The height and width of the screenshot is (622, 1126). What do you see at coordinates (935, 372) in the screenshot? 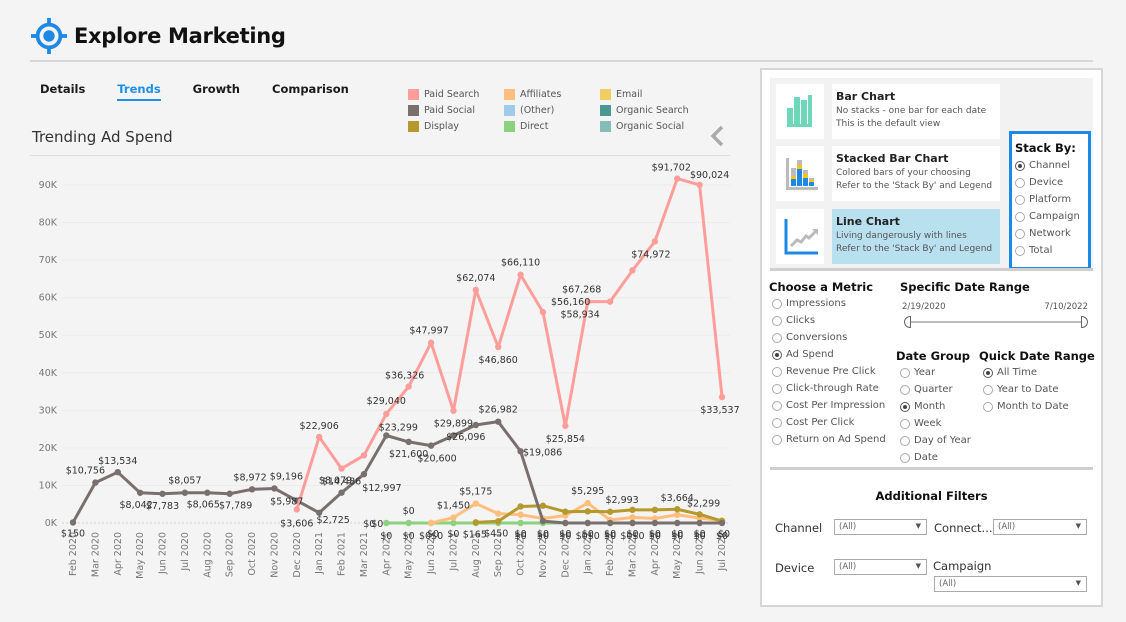
I see `date-group-option: Year` at bounding box center [935, 372].